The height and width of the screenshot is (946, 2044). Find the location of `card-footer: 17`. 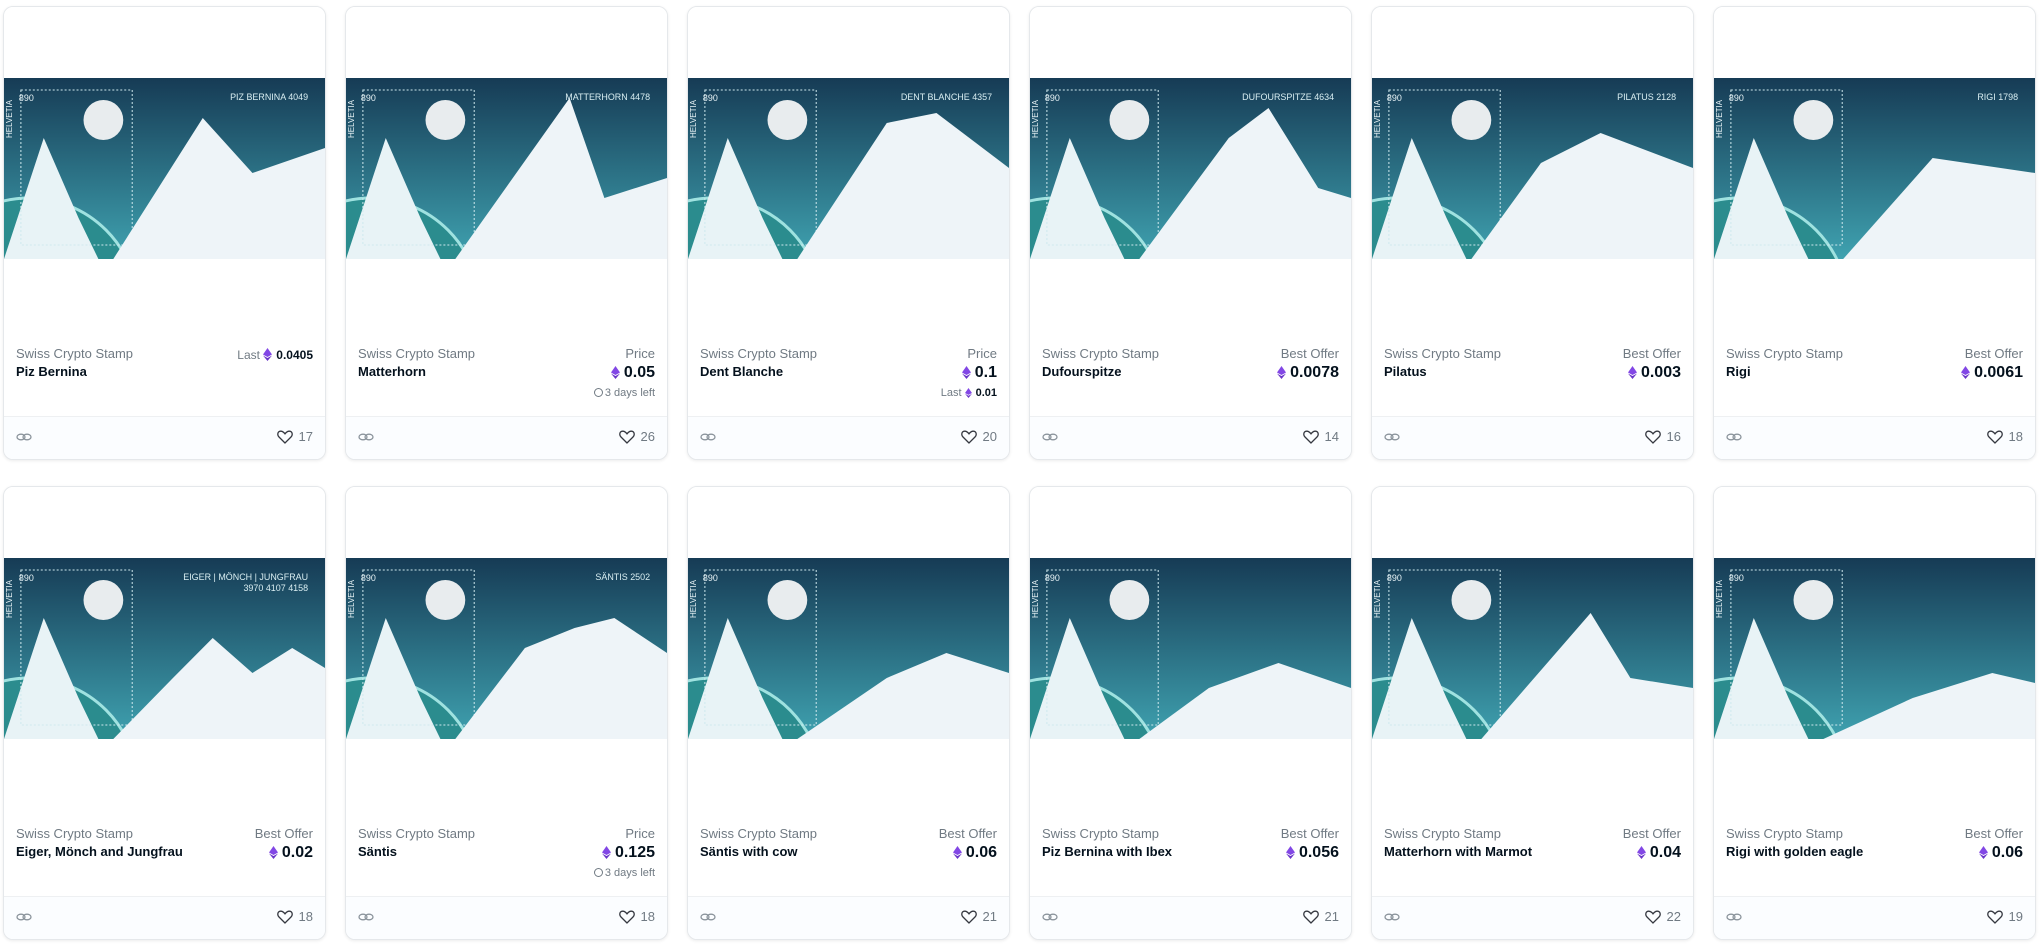

card-footer: 17 is located at coordinates (164, 437).